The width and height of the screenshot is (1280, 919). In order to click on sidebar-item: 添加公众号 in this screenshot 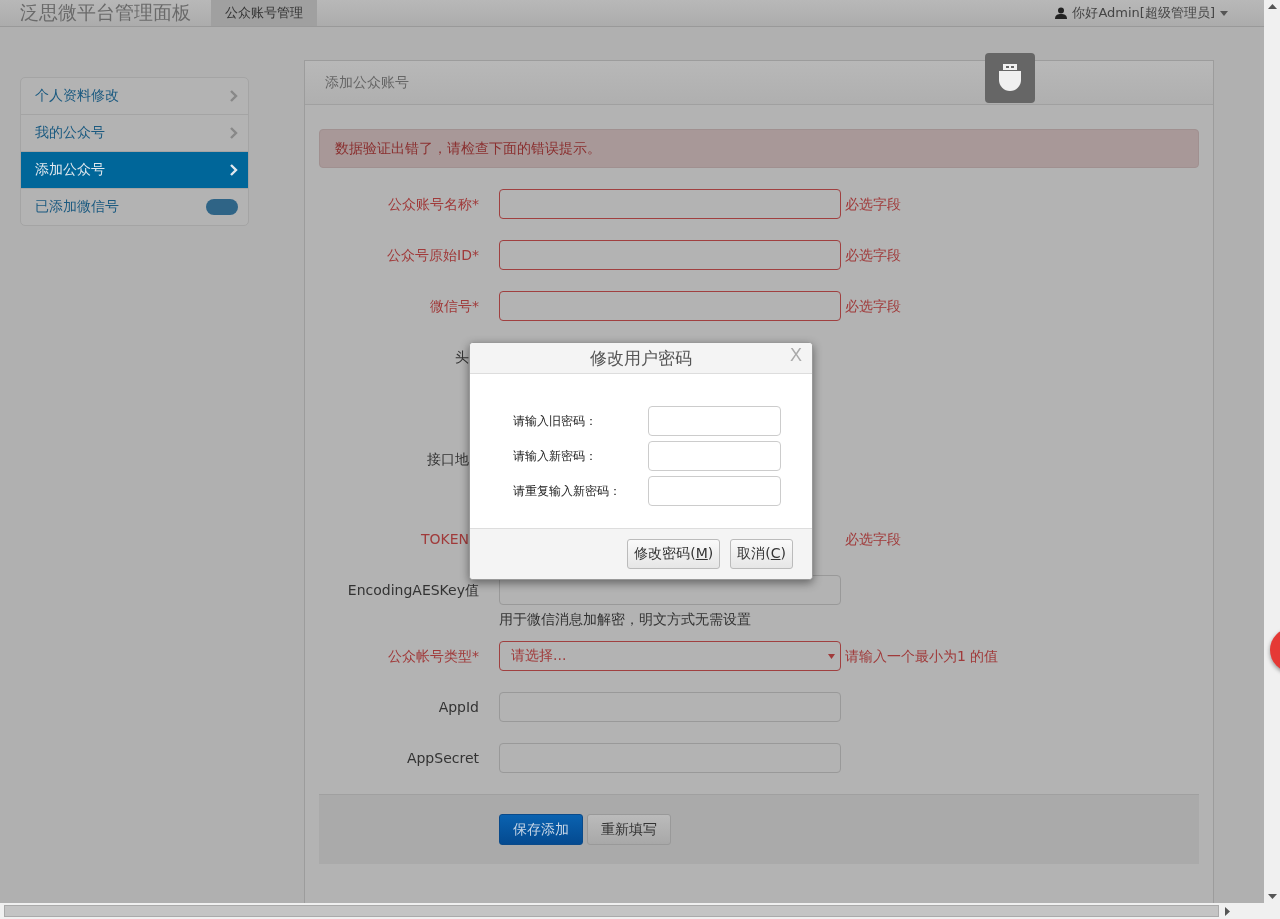, I will do `click(134, 169)`.